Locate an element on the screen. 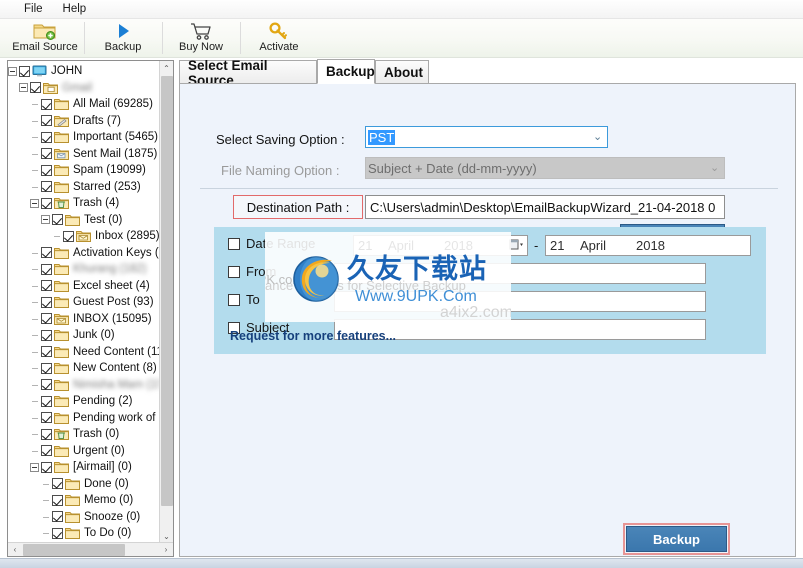 The width and height of the screenshot is (803, 568). menu-item-help: Help is located at coordinates (75, 9).